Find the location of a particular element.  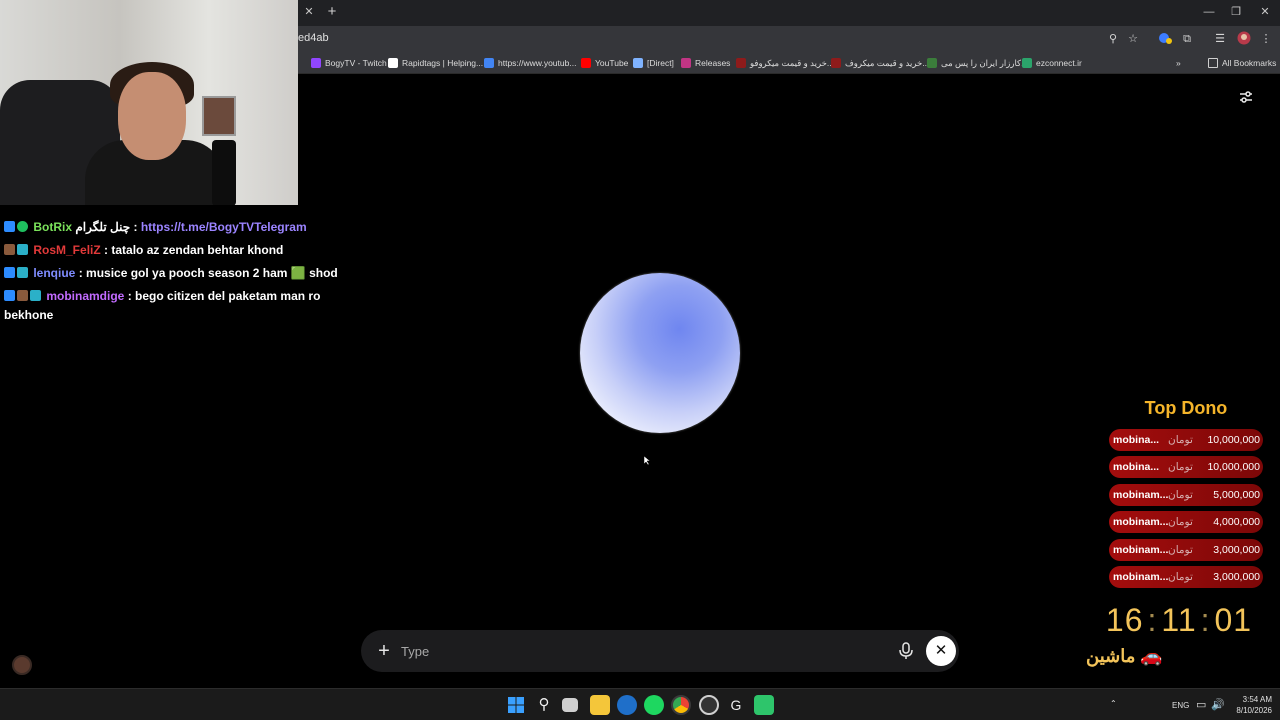

close-voice-button: ✕ is located at coordinates (941, 651).